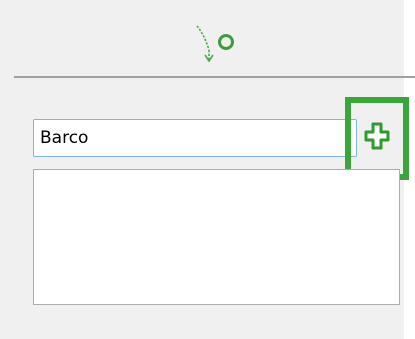 Image resolution: width=415 pixels, height=339 pixels. What do you see at coordinates (195, 138) in the screenshot?
I see `name-input` at bounding box center [195, 138].